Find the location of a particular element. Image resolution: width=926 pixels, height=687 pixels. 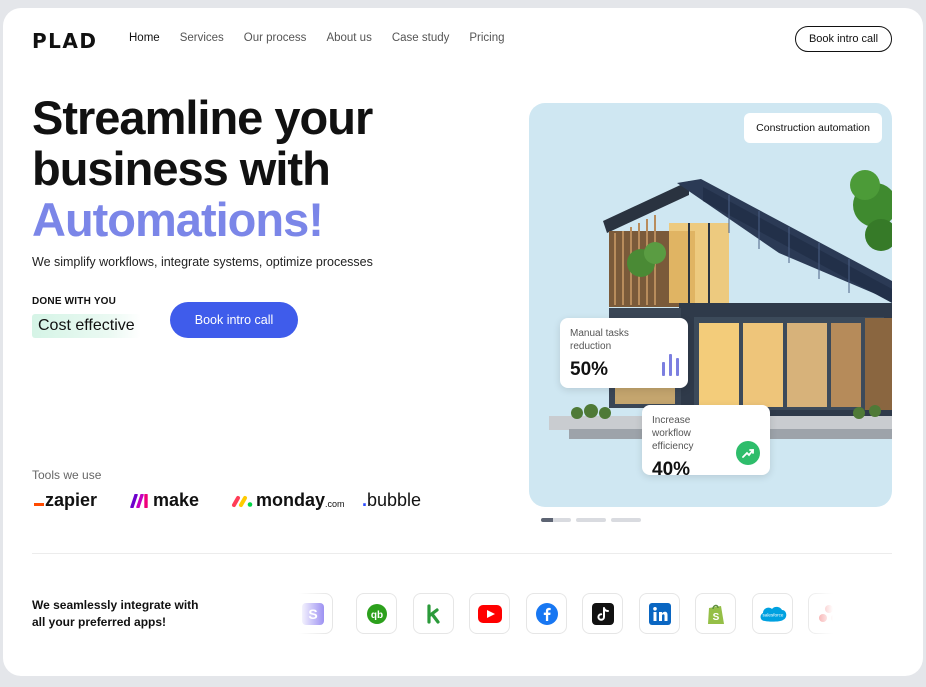

carousel-indicators is located at coordinates (591, 520).